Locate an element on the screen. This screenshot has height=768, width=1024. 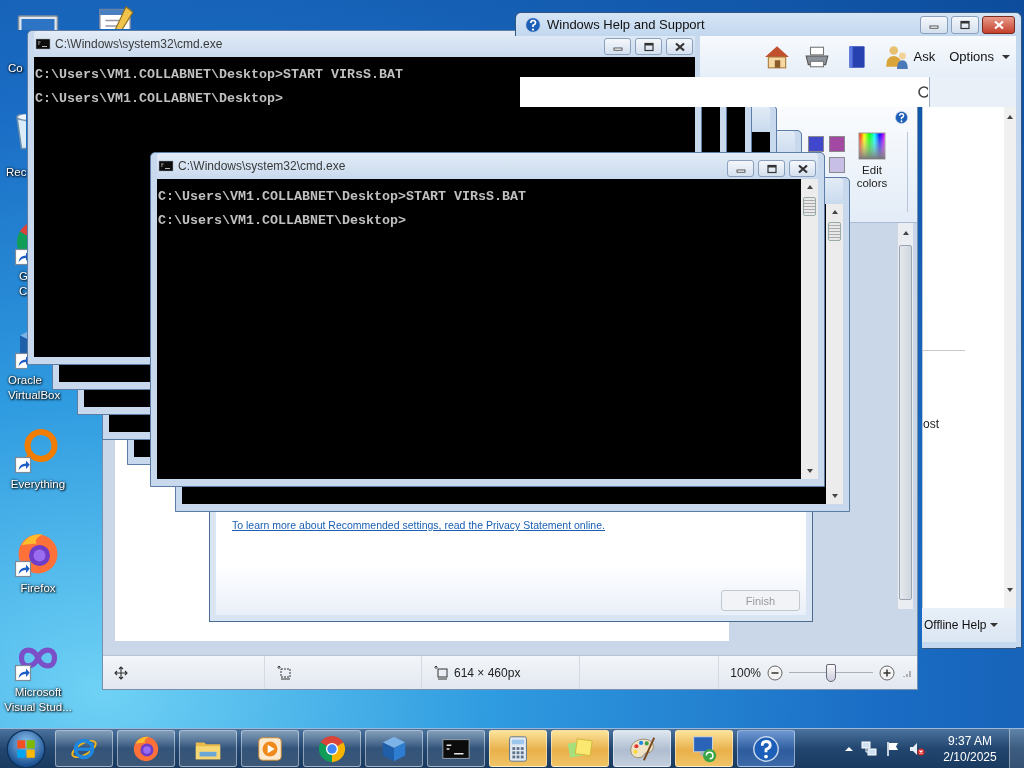
search-field is located at coordinates (725, 92).